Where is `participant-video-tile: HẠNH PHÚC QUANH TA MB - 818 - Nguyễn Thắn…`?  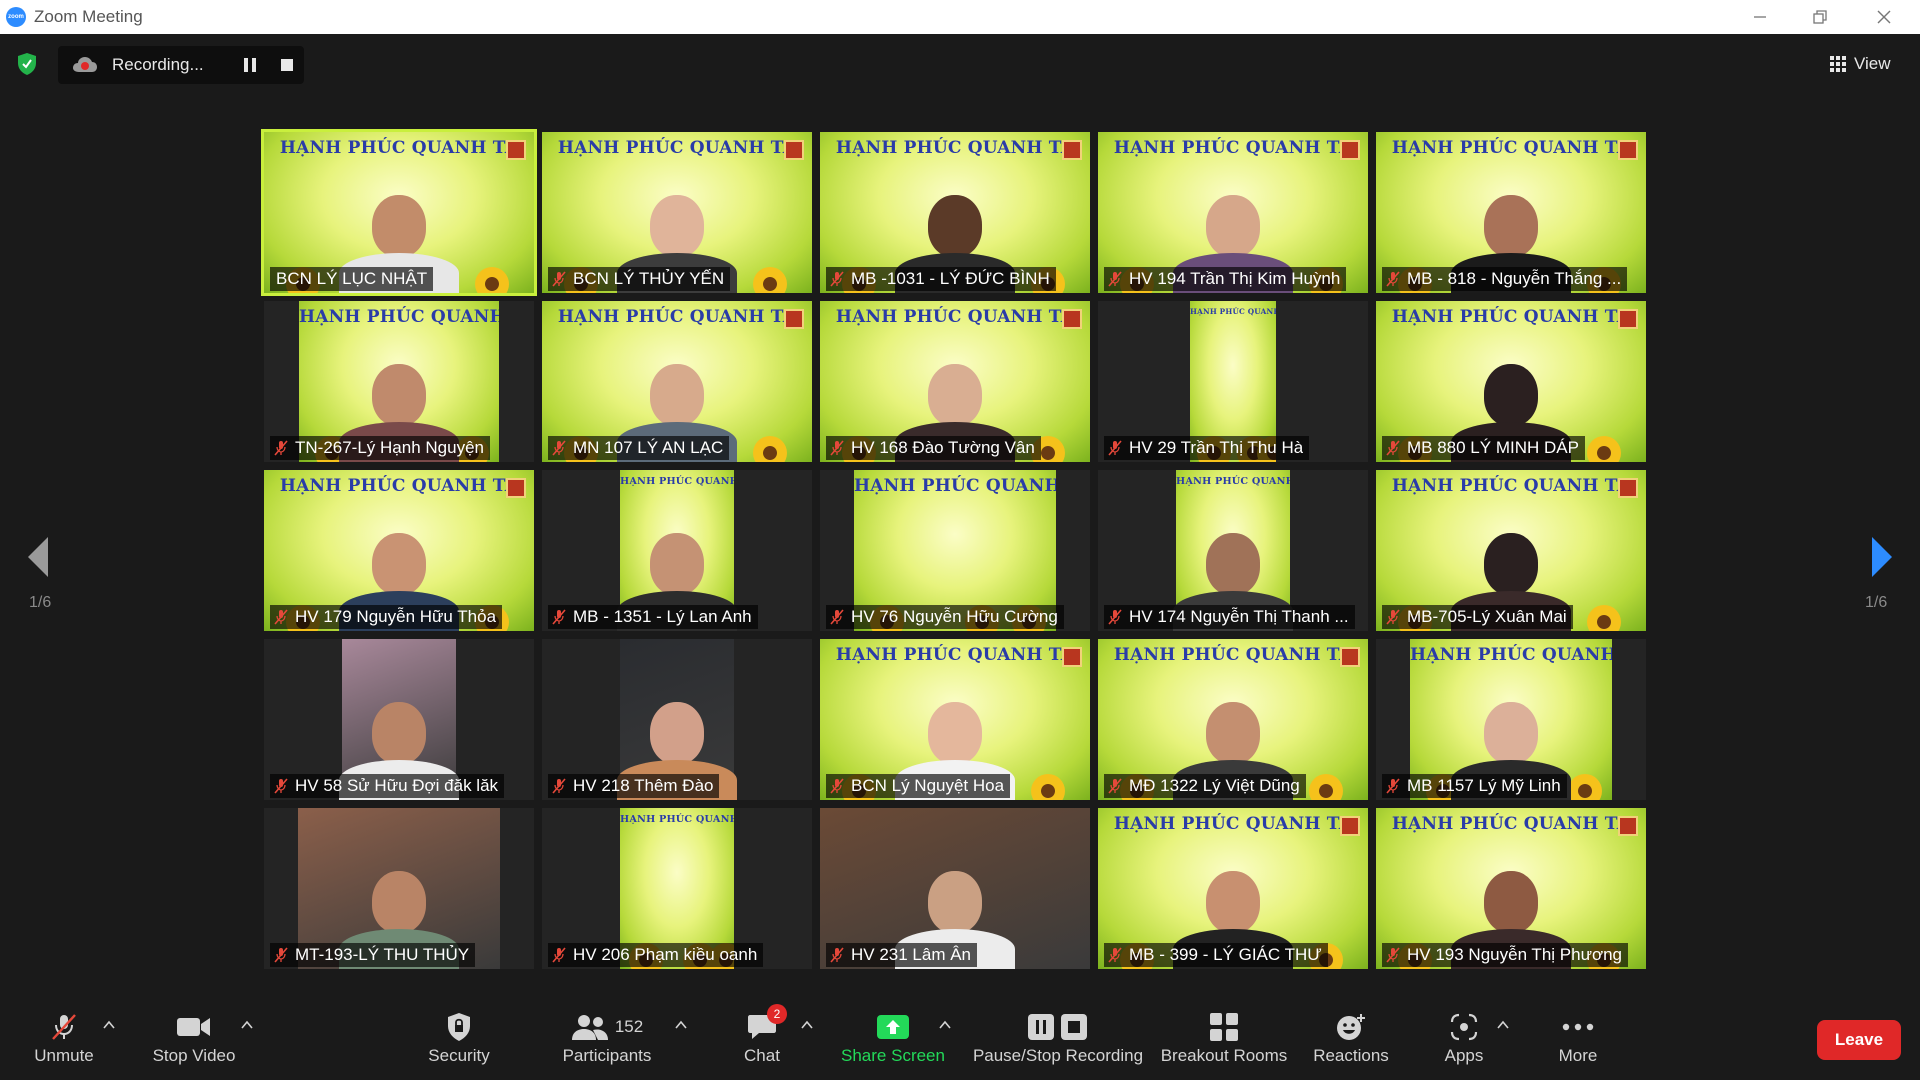 participant-video-tile: HẠNH PHÚC QUANH TA MB - 818 - Nguyễn Thắn… is located at coordinates (1511, 212).